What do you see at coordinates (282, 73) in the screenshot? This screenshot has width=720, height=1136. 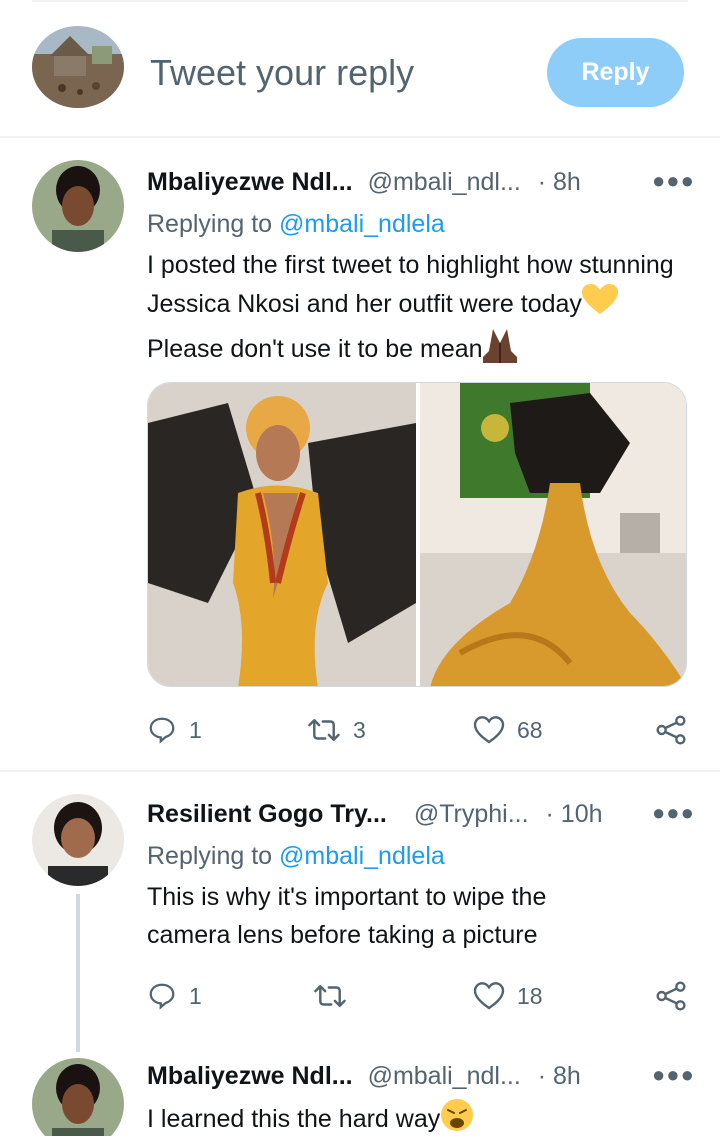 I see `reply-input: Tweet your reply` at bounding box center [282, 73].